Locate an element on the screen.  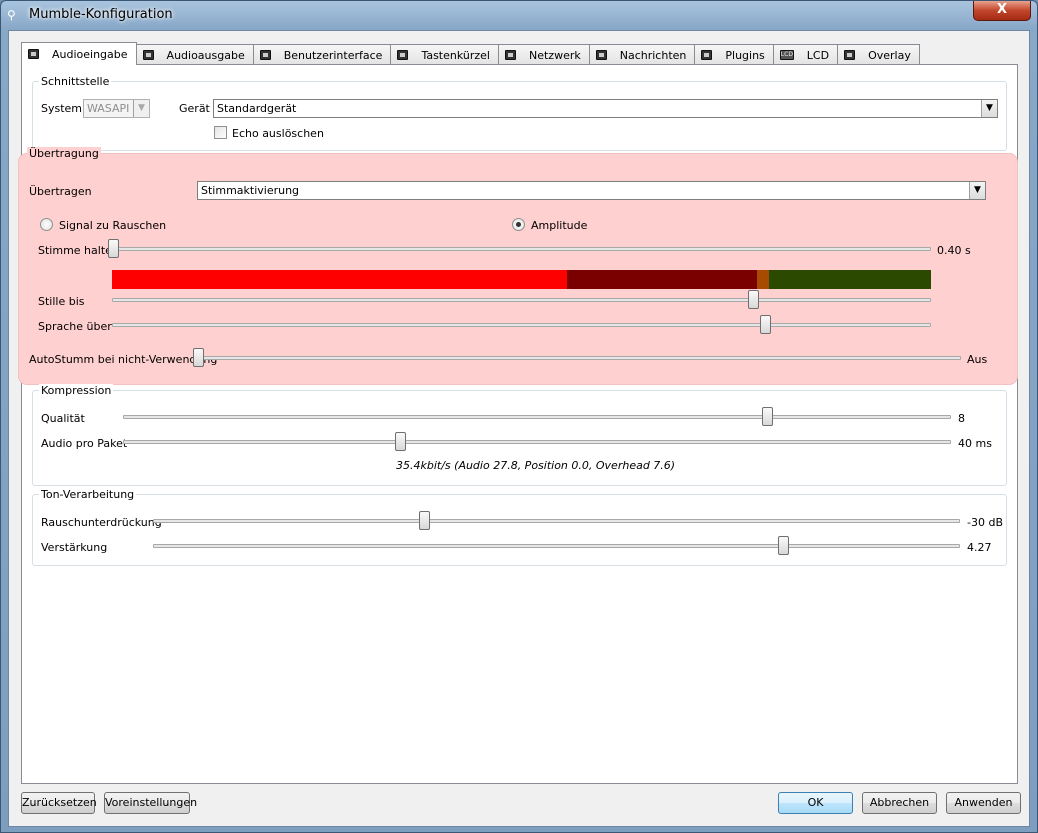
packet-label: Audio pro Paket is located at coordinates (84, 443).